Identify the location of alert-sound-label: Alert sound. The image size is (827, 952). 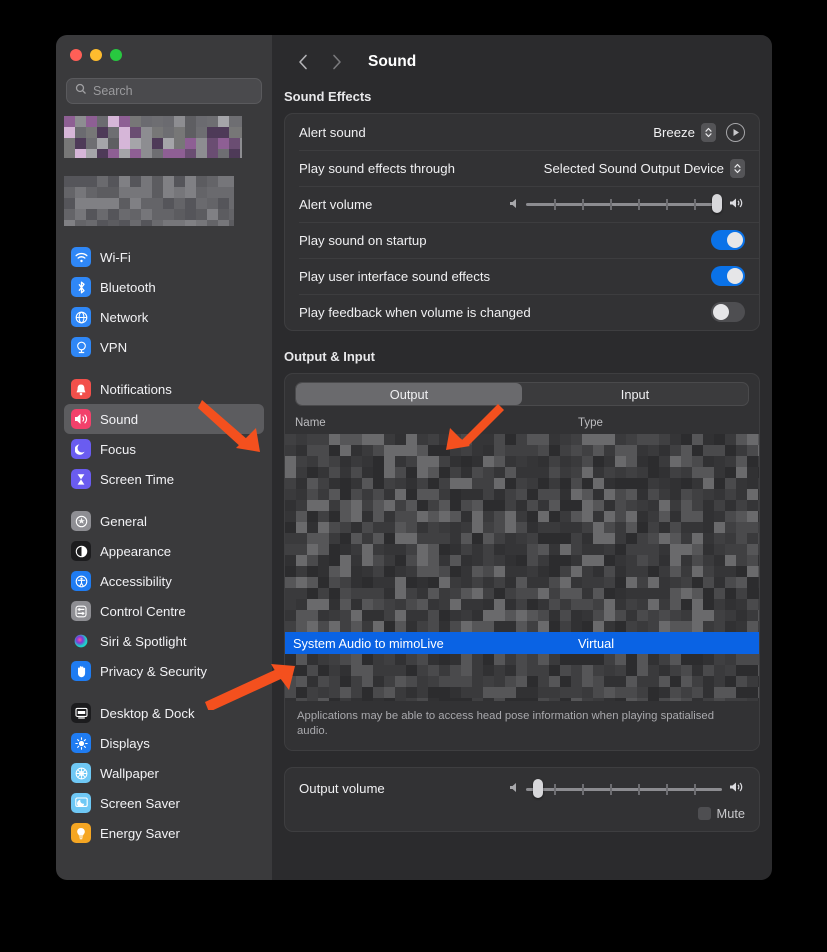
(332, 132).